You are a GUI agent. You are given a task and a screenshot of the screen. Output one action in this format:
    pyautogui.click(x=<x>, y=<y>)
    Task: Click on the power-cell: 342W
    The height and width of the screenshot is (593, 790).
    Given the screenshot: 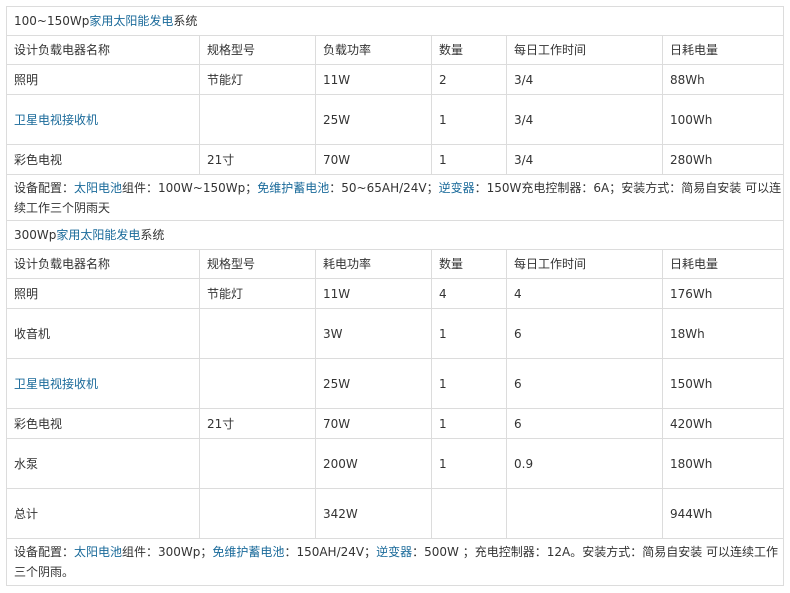 What is the action you would take?
    pyautogui.click(x=373, y=513)
    